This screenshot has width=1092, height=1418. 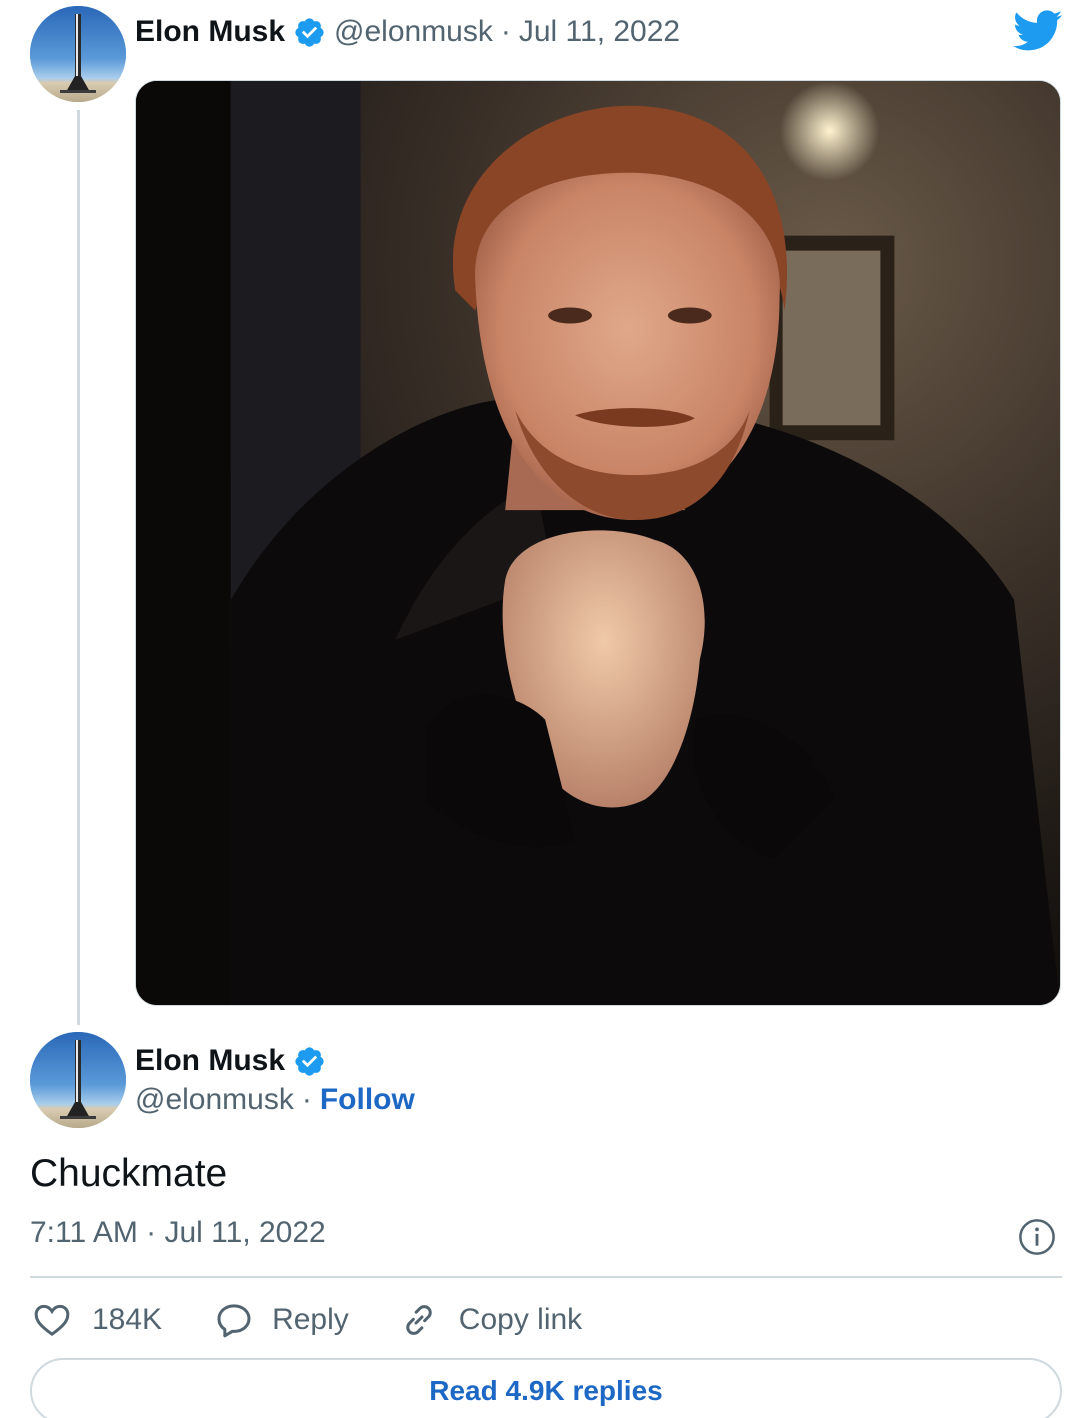 I want to click on tweet-text: Chuckmate, so click(x=129, y=1173).